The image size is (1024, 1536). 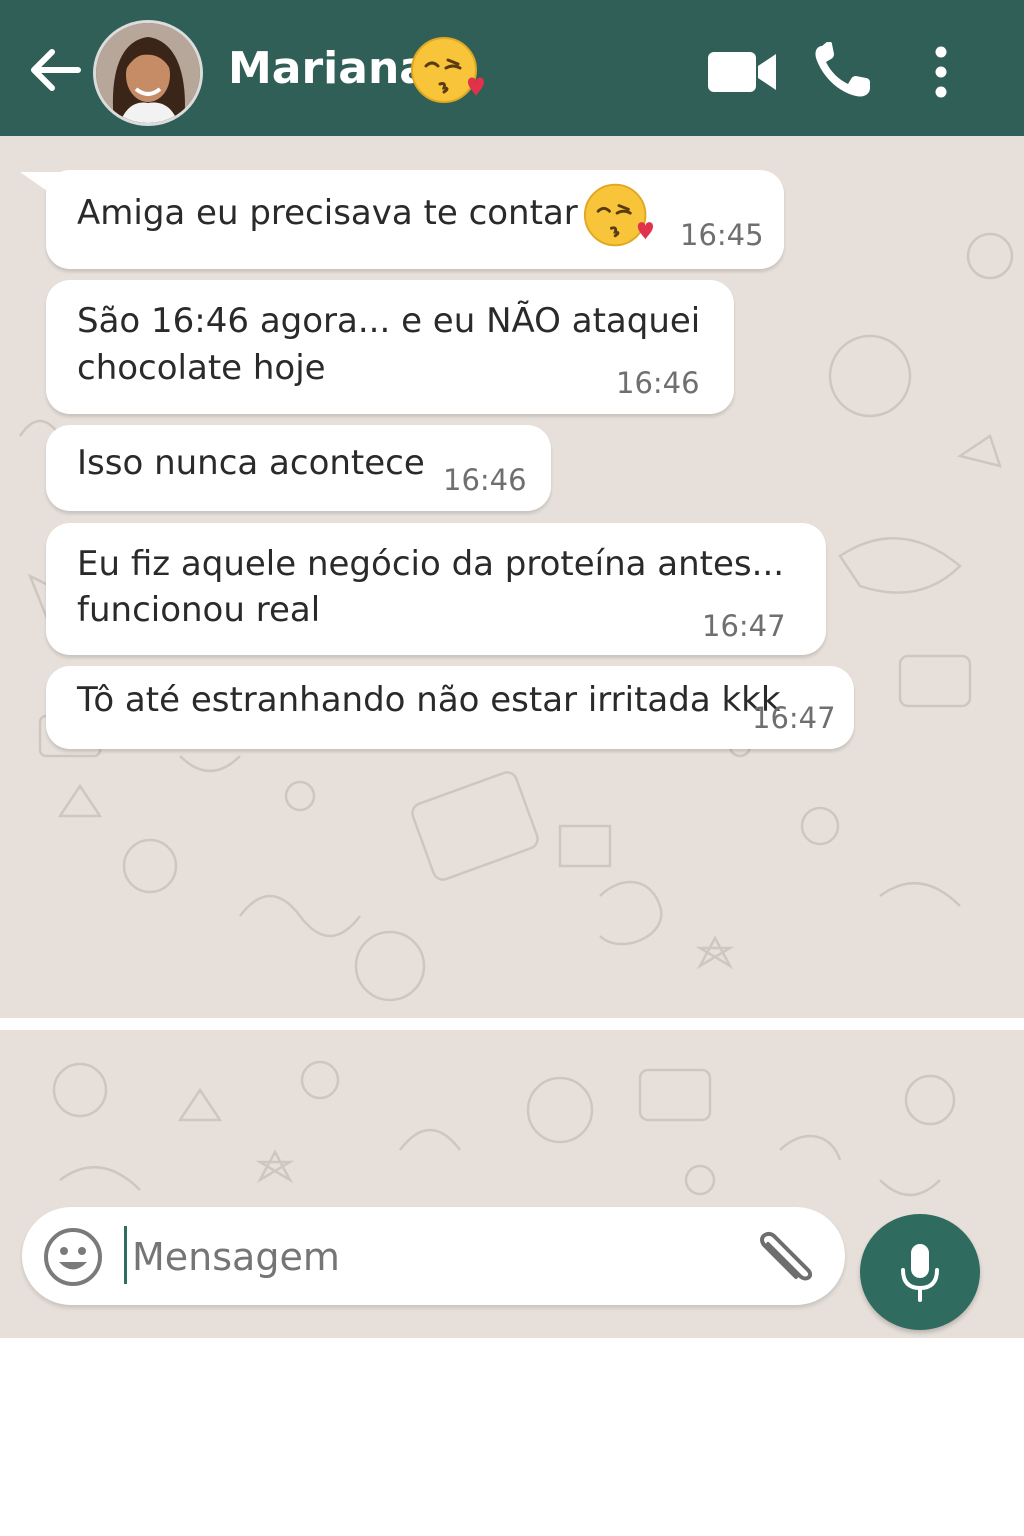 What do you see at coordinates (328, 69) in the screenshot?
I see `contact-name: Mariana` at bounding box center [328, 69].